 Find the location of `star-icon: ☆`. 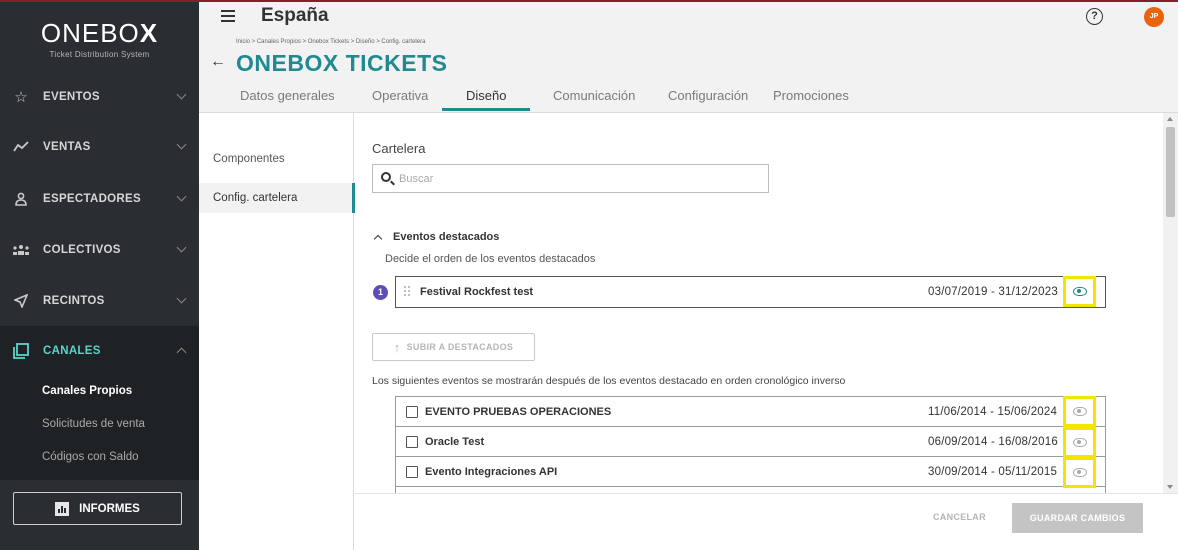

star-icon: ☆ is located at coordinates (21, 97).